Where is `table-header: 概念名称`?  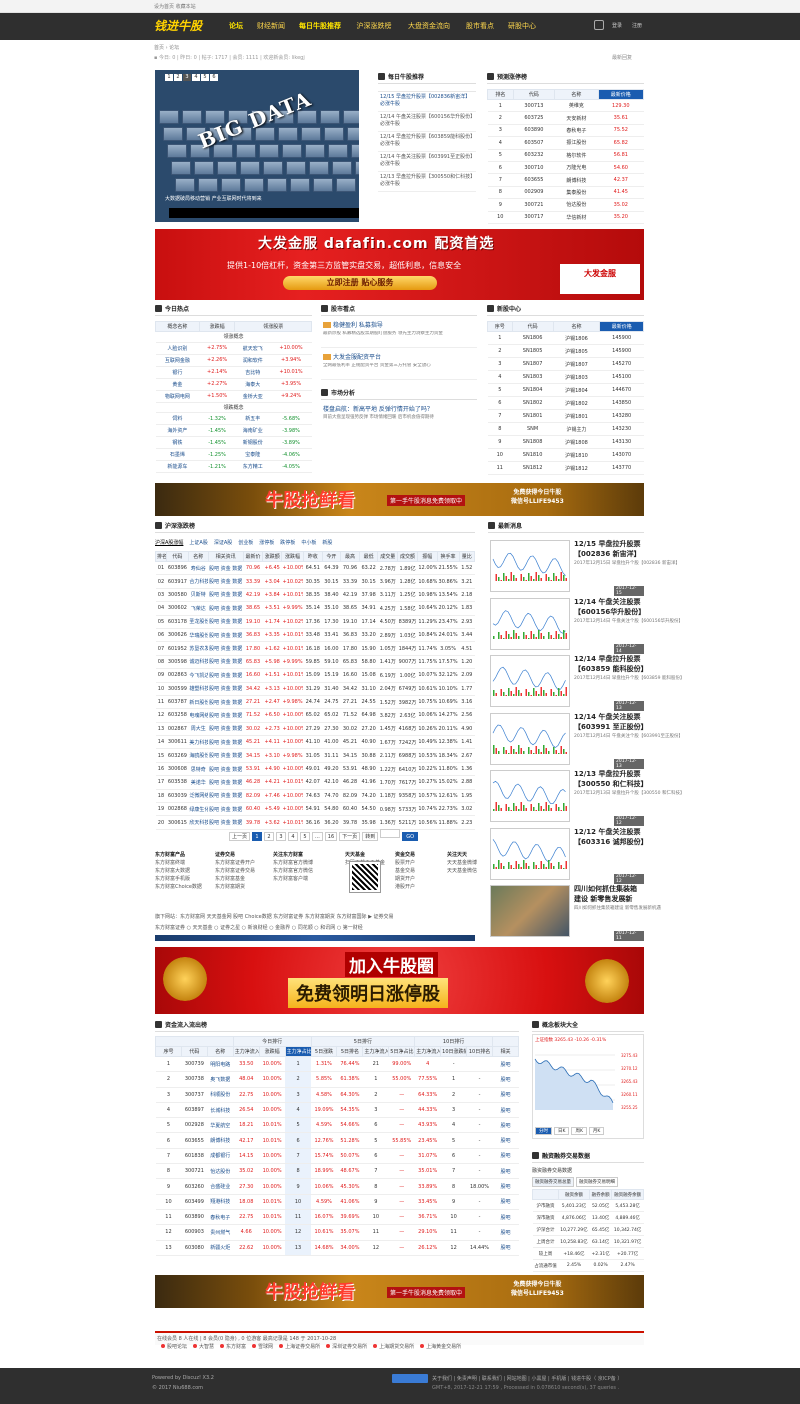
table-header: 概念名称 is located at coordinates (177, 326).